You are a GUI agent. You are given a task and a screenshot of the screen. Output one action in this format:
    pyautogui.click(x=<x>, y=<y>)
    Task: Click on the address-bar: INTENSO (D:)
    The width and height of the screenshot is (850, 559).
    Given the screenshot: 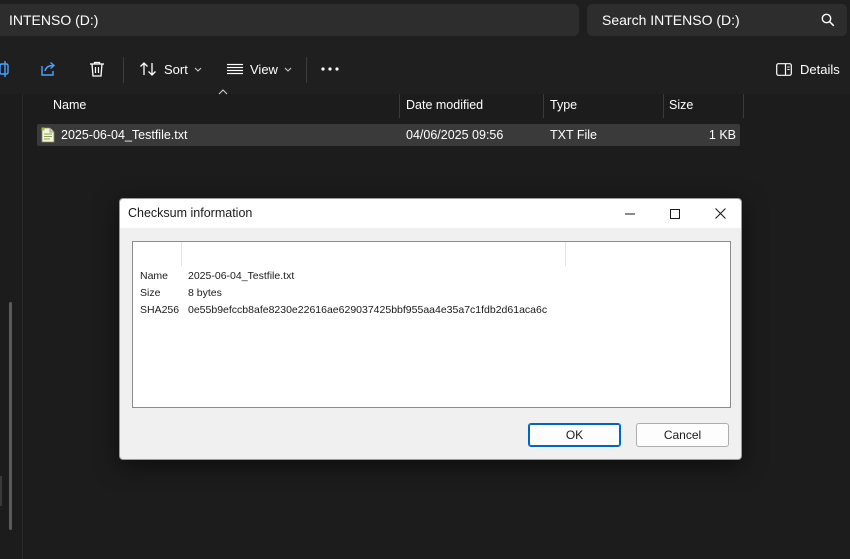 What is the action you would take?
    pyautogui.click(x=289, y=20)
    